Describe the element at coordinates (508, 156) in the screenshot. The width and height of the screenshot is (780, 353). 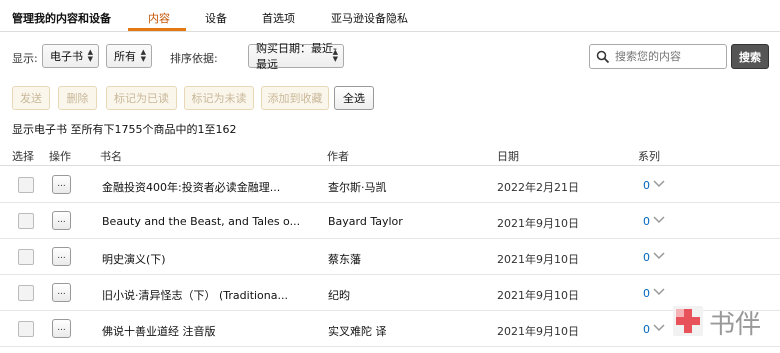
I see `header-date: 日期` at that location.